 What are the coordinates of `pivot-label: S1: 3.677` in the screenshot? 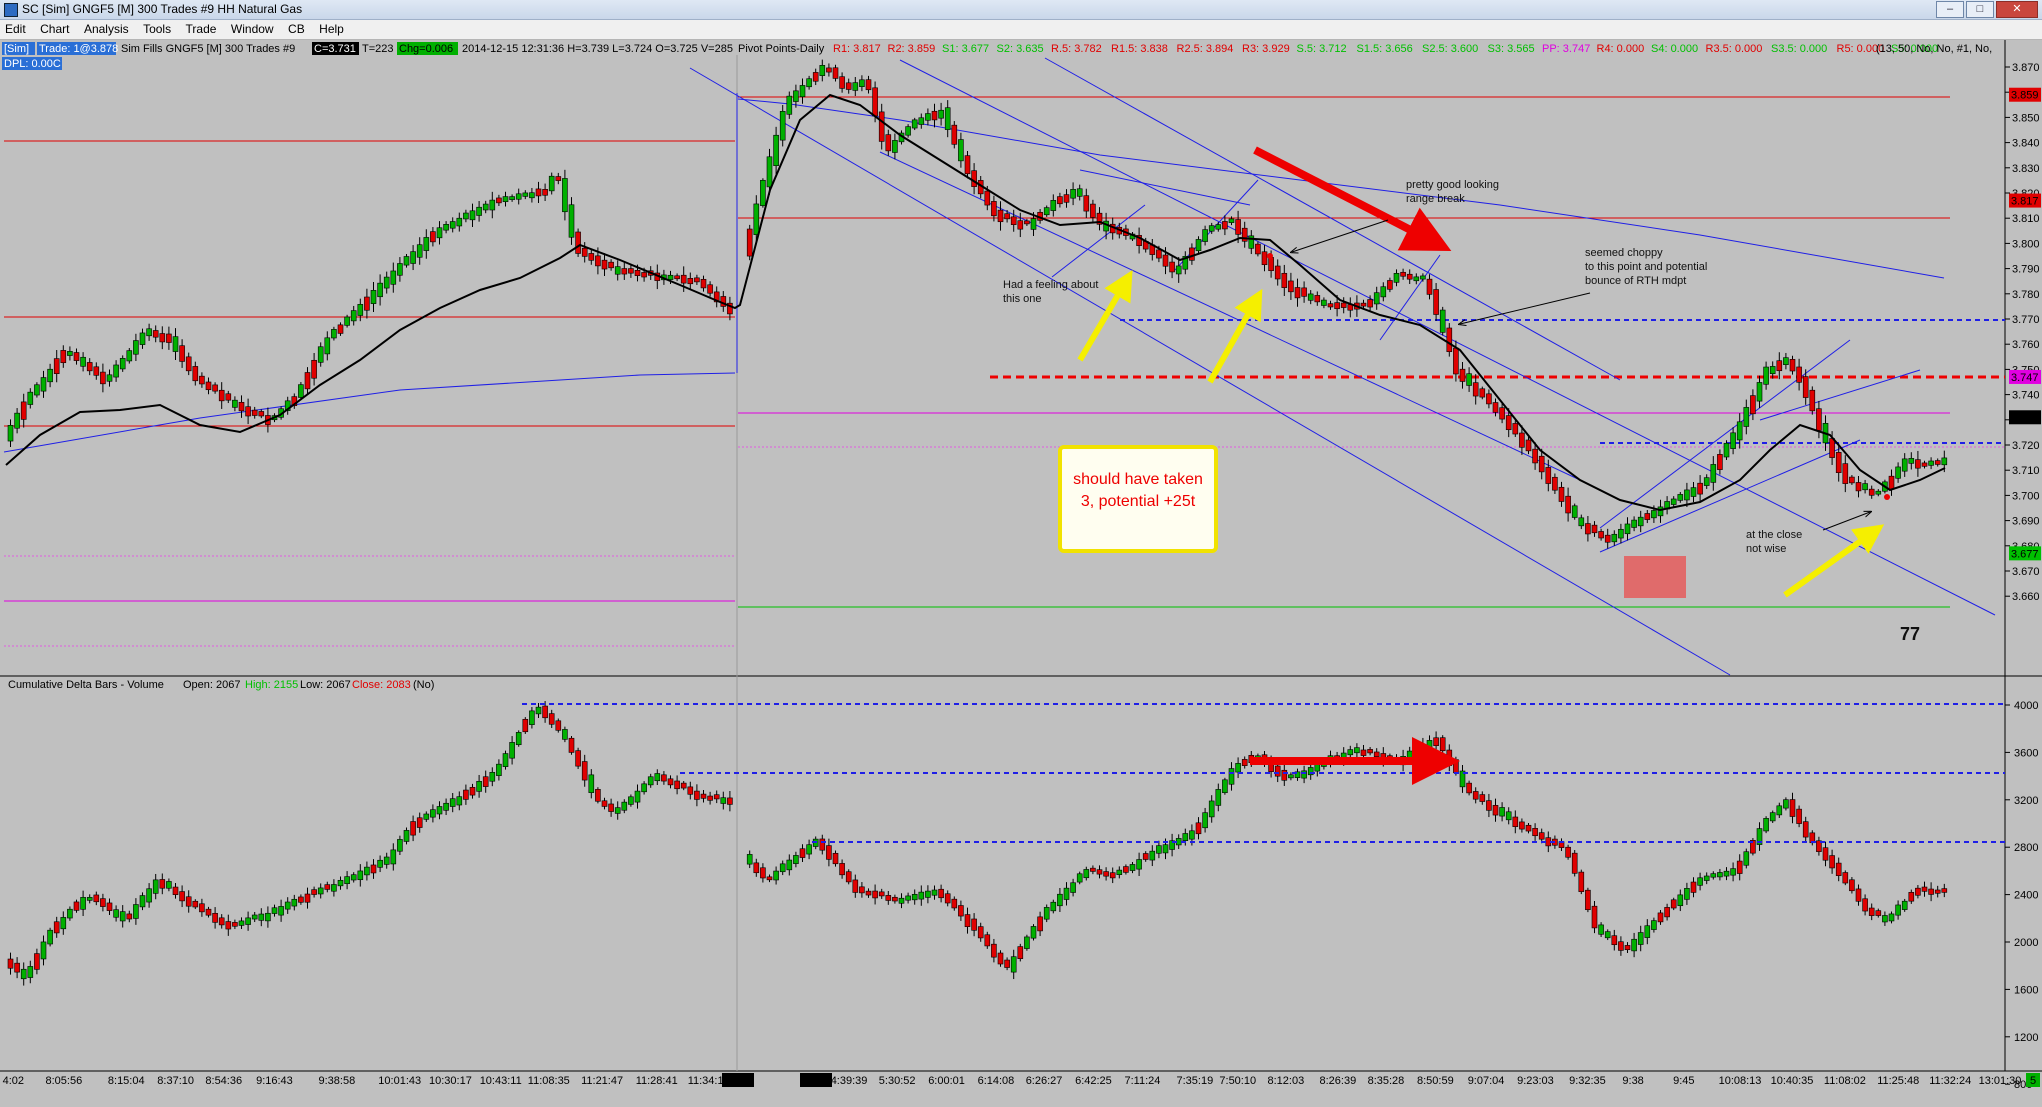 It's located at (965, 49).